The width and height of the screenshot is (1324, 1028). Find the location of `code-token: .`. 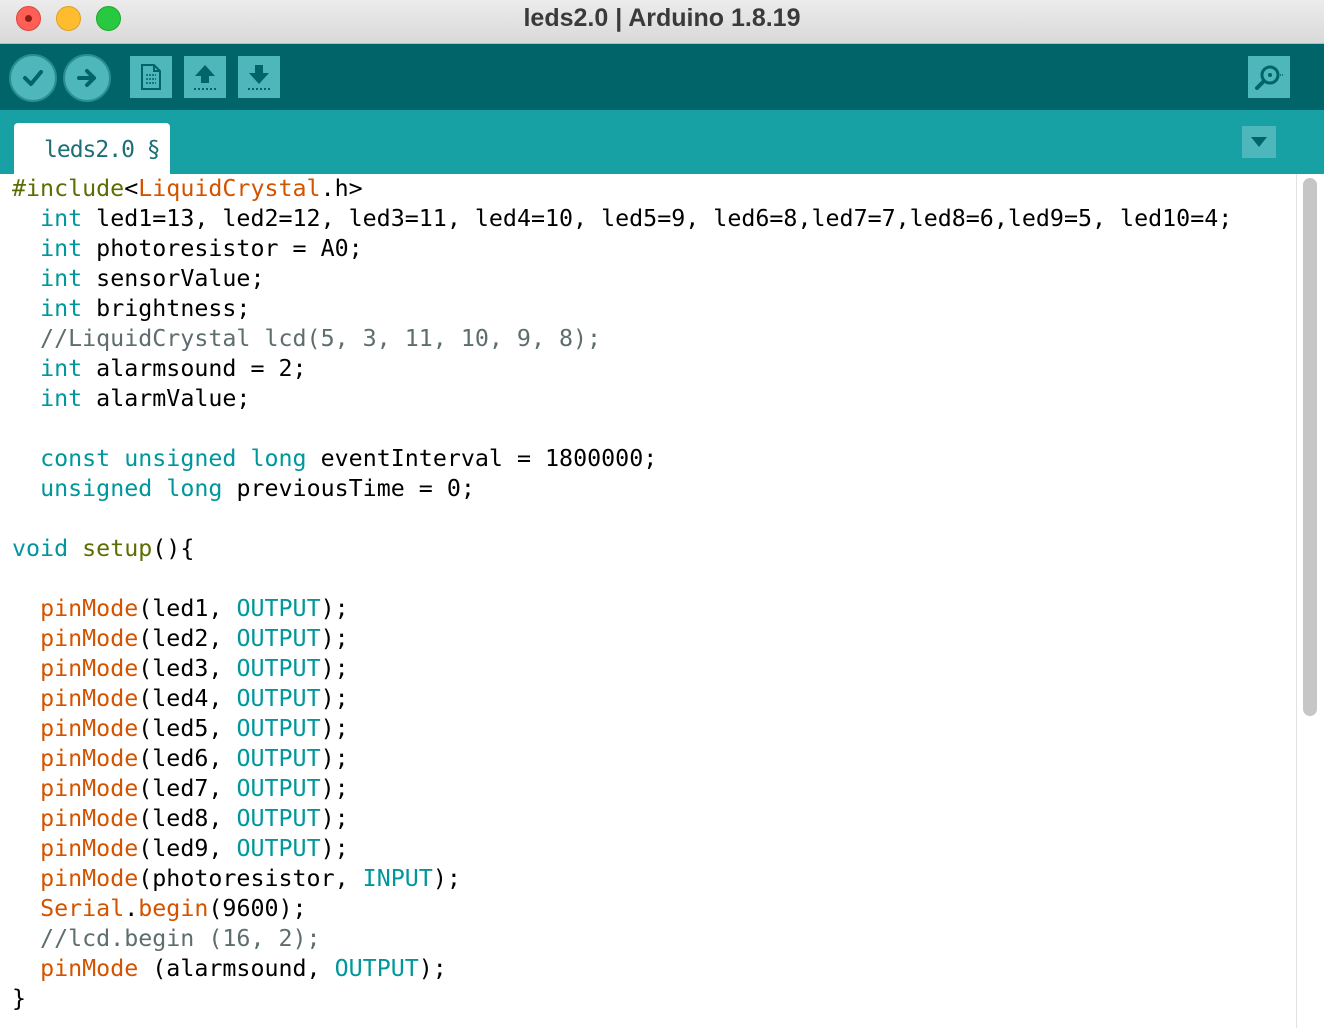

code-token: . is located at coordinates (131, 908).